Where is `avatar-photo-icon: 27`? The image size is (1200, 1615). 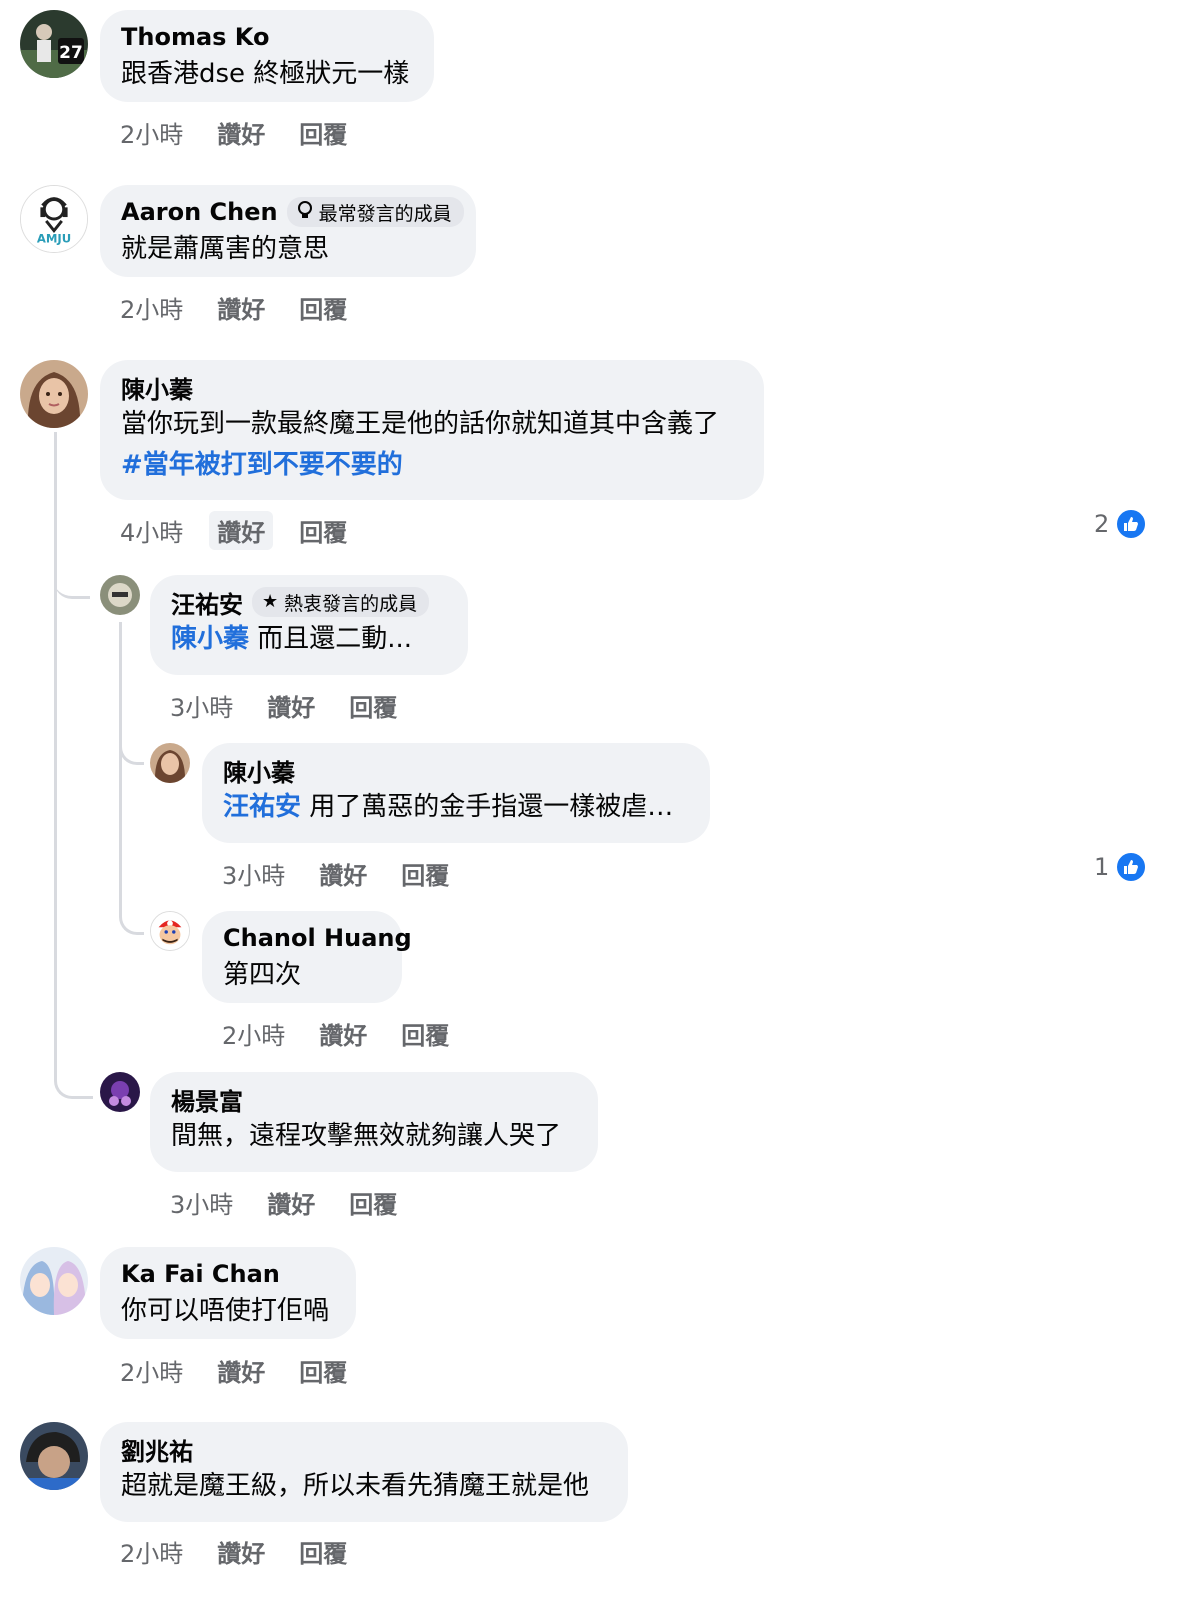 avatar-photo-icon: 27 is located at coordinates (54, 44).